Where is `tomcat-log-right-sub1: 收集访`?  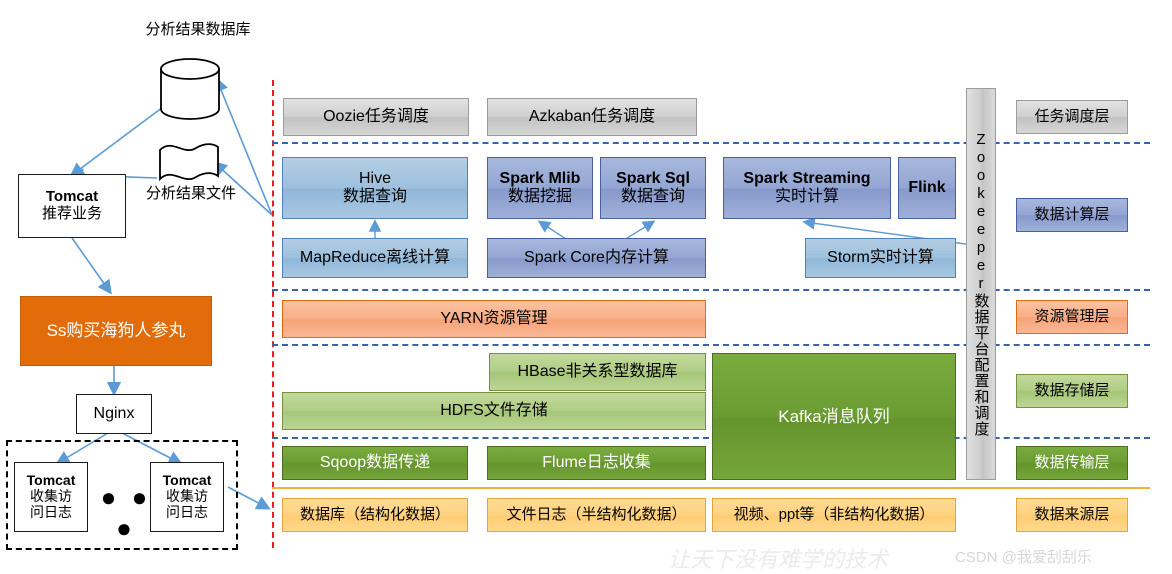 tomcat-log-right-sub1: 收集访 is located at coordinates (187, 496).